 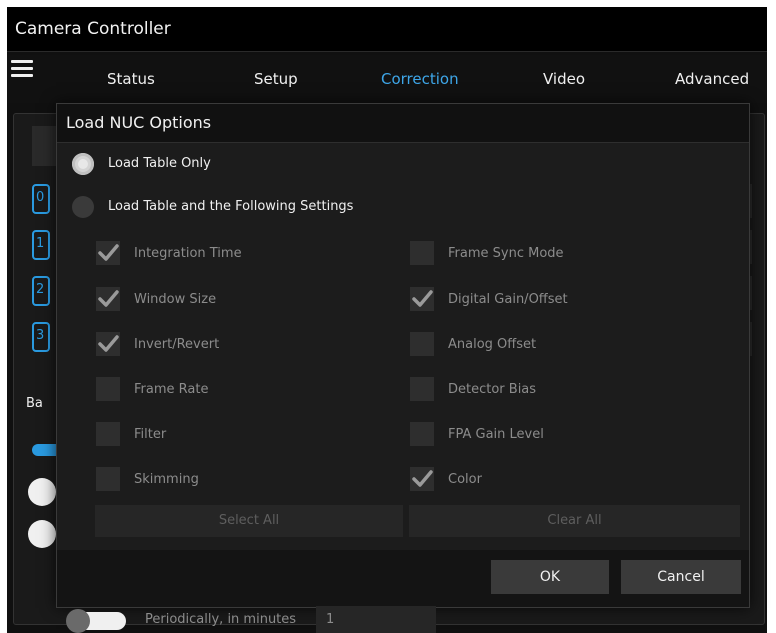 I want to click on periodic-row: Periodically, in minutes 1, so click(x=387, y=617).